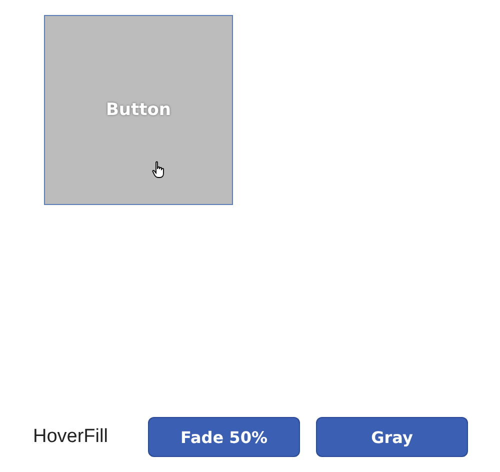  What do you see at coordinates (392, 437) in the screenshot?
I see `option-button: Gray` at bounding box center [392, 437].